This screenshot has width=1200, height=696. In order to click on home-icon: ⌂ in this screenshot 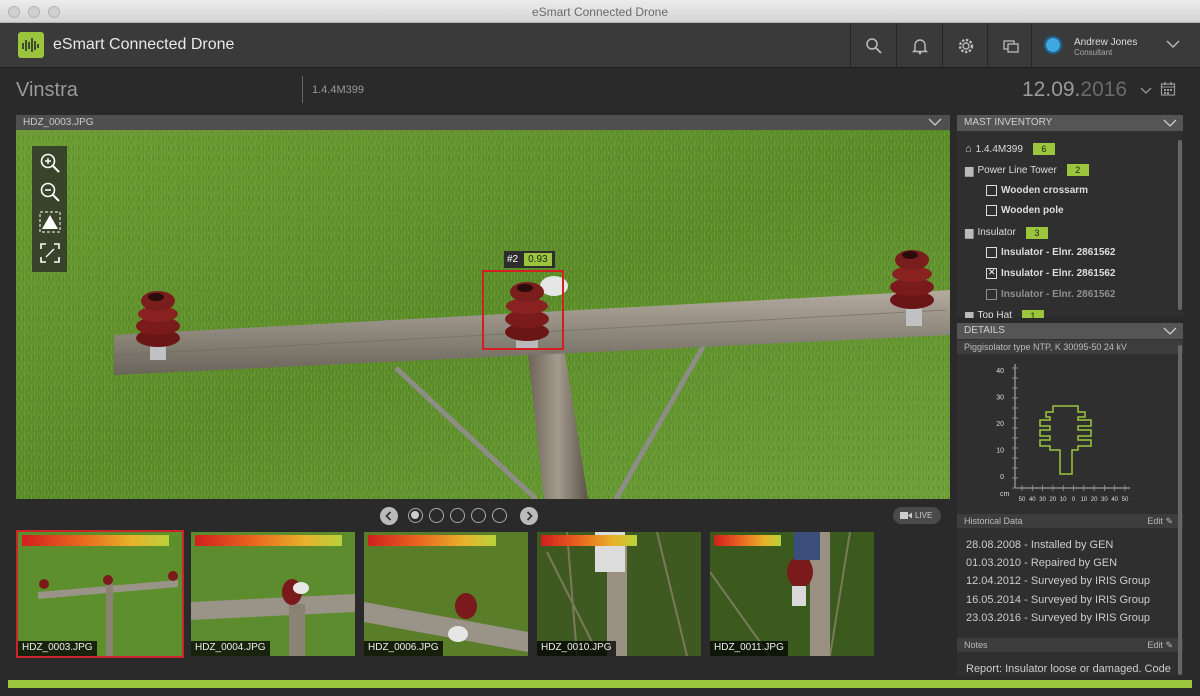, I will do `click(968, 149)`.